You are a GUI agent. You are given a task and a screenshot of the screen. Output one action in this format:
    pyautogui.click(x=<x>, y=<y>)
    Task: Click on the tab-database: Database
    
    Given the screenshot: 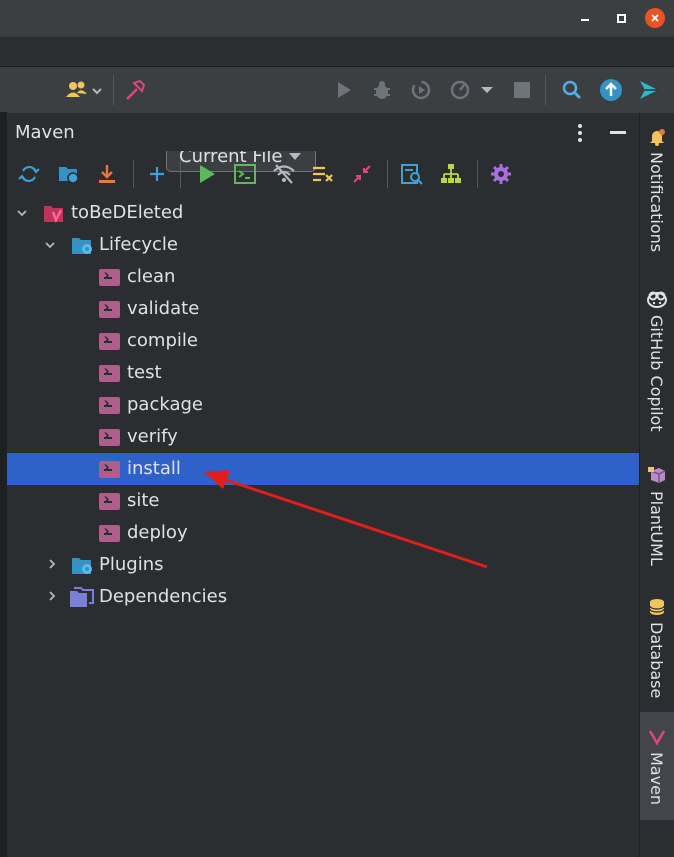 What is the action you would take?
    pyautogui.click(x=656, y=648)
    